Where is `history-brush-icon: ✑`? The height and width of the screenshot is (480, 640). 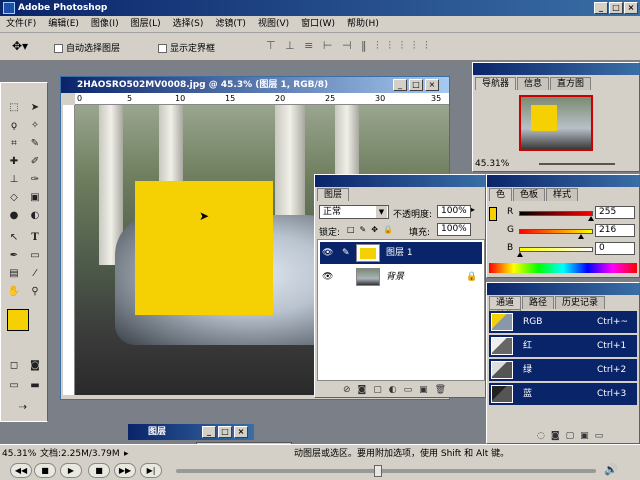 history-brush-icon: ✑ is located at coordinates (35, 179).